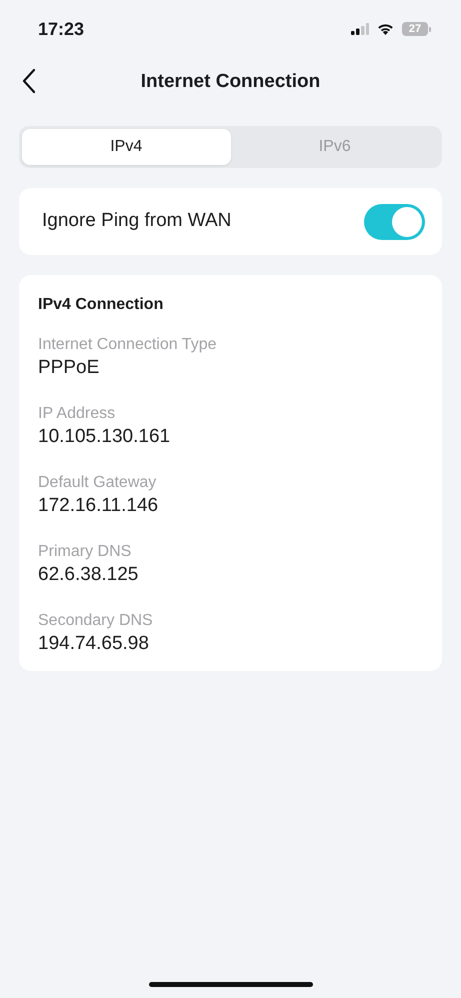  I want to click on page-title: Internet Connection, so click(230, 82).